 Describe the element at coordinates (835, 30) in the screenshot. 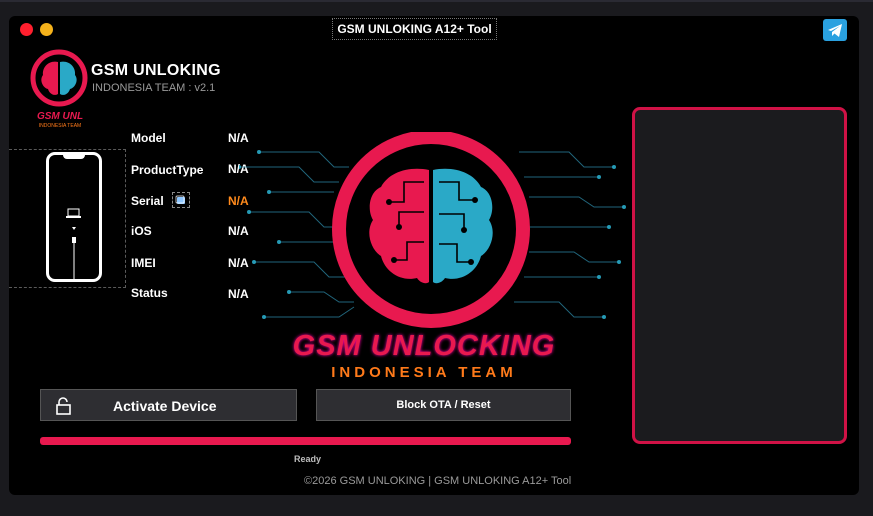

I see `telegram-icon` at that location.